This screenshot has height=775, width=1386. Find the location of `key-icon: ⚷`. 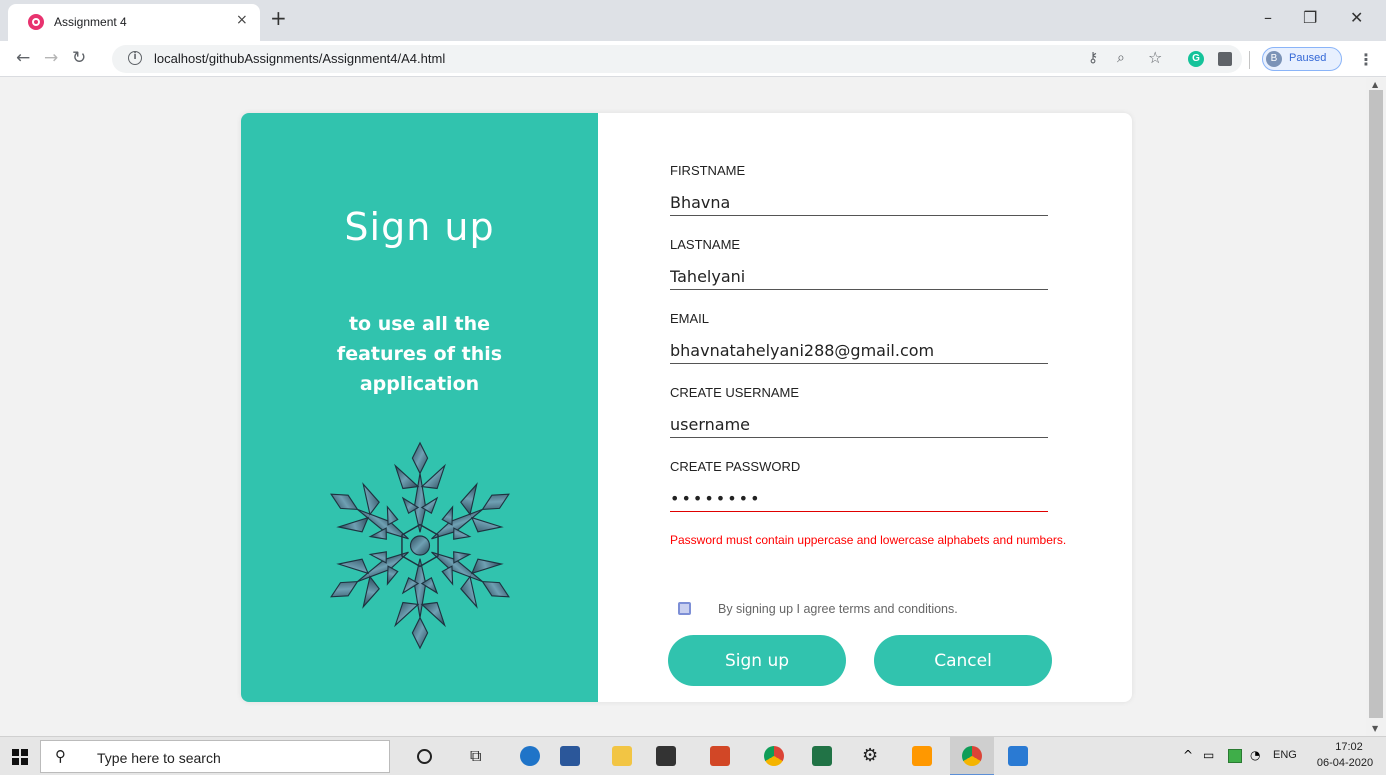

key-icon: ⚷ is located at coordinates (1093, 58).